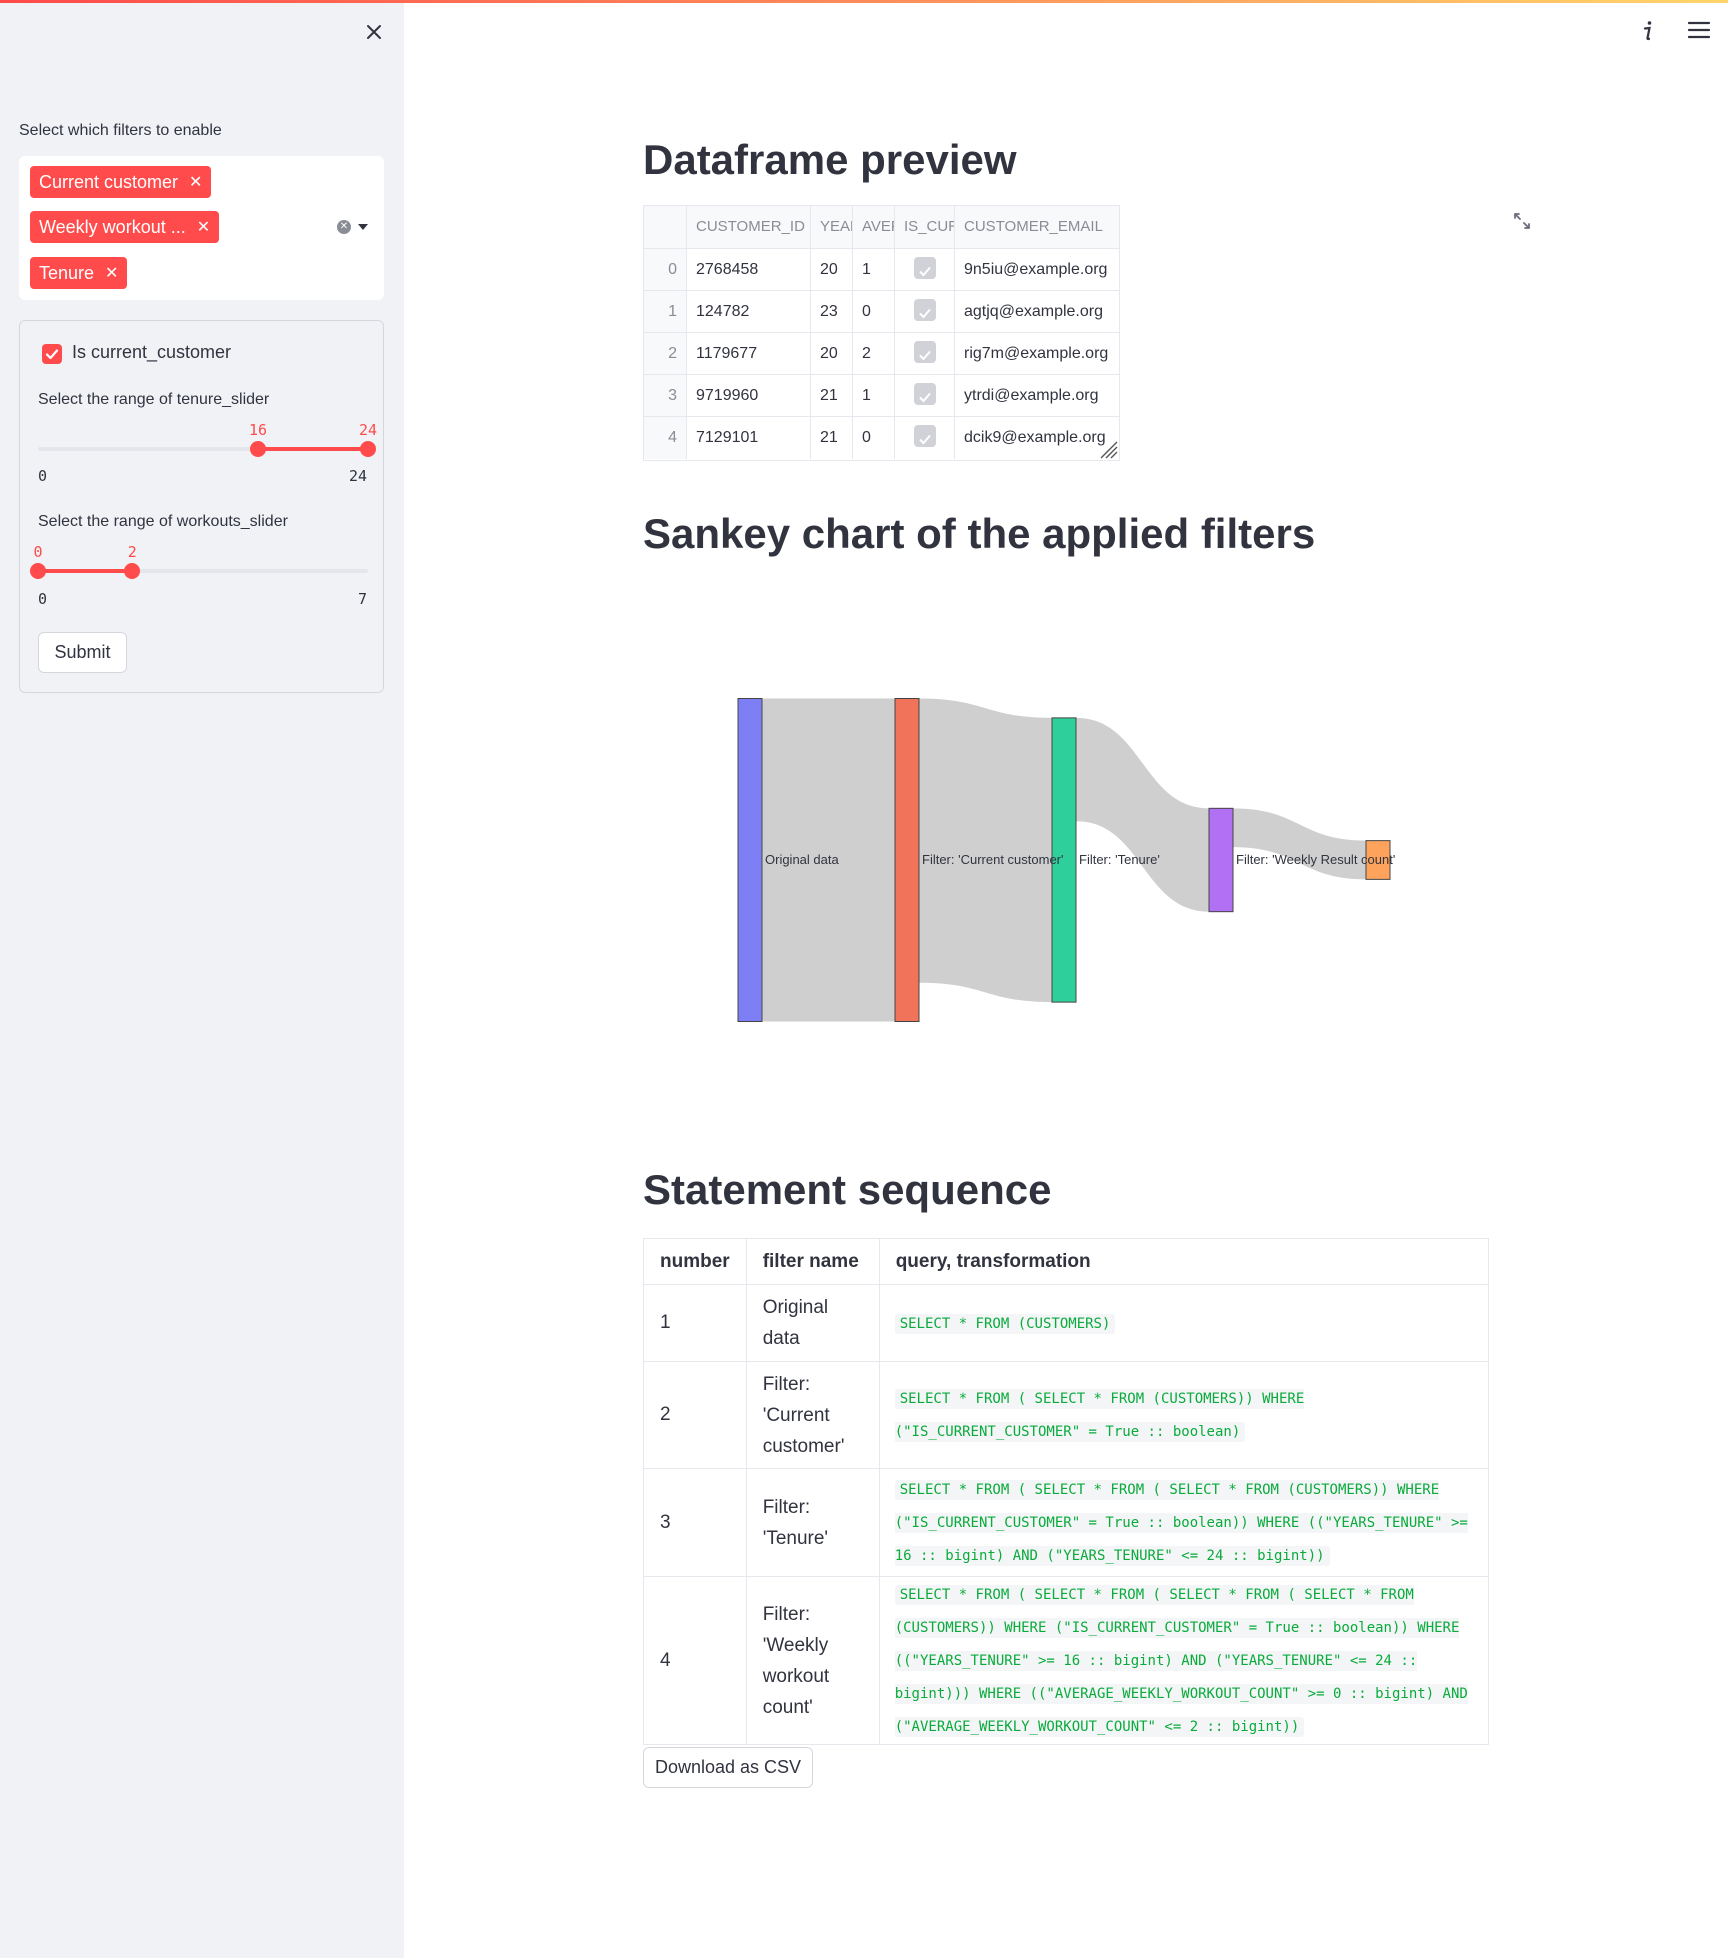 This screenshot has width=1728, height=1958. I want to click on close-icon, so click(374, 32).